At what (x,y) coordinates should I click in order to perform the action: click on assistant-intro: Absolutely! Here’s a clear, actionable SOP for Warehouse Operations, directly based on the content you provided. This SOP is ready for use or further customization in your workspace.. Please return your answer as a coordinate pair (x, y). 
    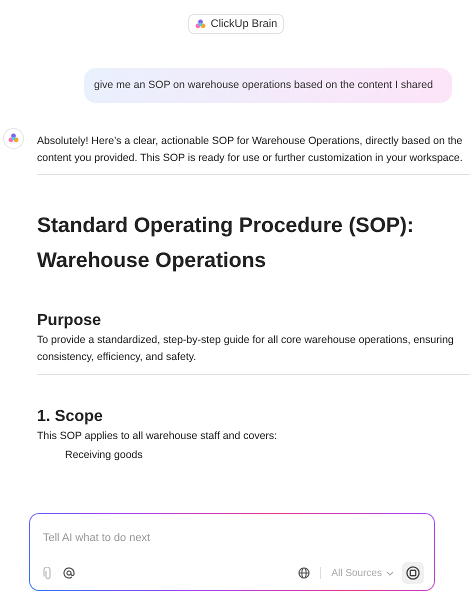
    Looking at the image, I should click on (250, 150).